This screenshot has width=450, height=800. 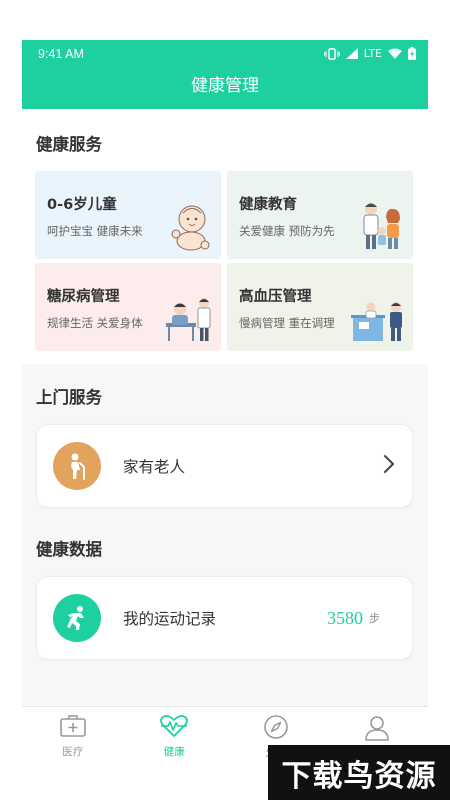 I want to click on doctor-family-illustration, so click(x=383, y=228).